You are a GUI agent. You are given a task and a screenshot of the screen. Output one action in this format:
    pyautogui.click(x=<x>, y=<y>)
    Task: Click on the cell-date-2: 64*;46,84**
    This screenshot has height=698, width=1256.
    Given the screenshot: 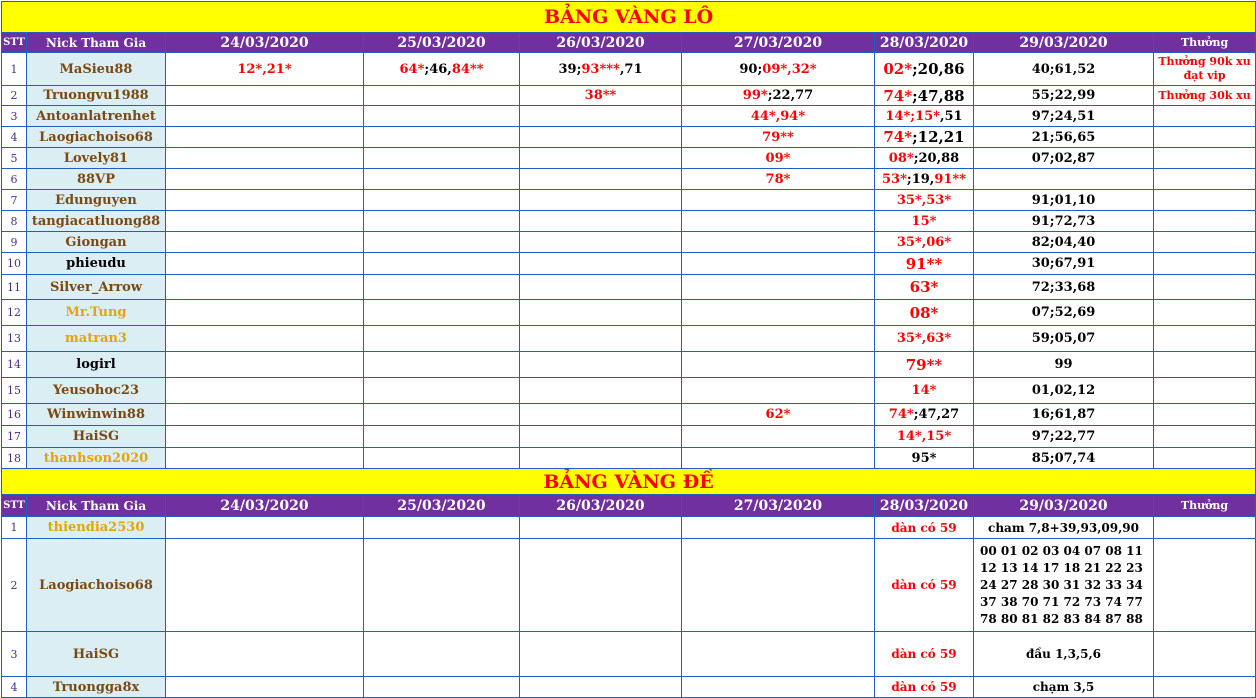 What is the action you would take?
    pyautogui.click(x=441, y=69)
    